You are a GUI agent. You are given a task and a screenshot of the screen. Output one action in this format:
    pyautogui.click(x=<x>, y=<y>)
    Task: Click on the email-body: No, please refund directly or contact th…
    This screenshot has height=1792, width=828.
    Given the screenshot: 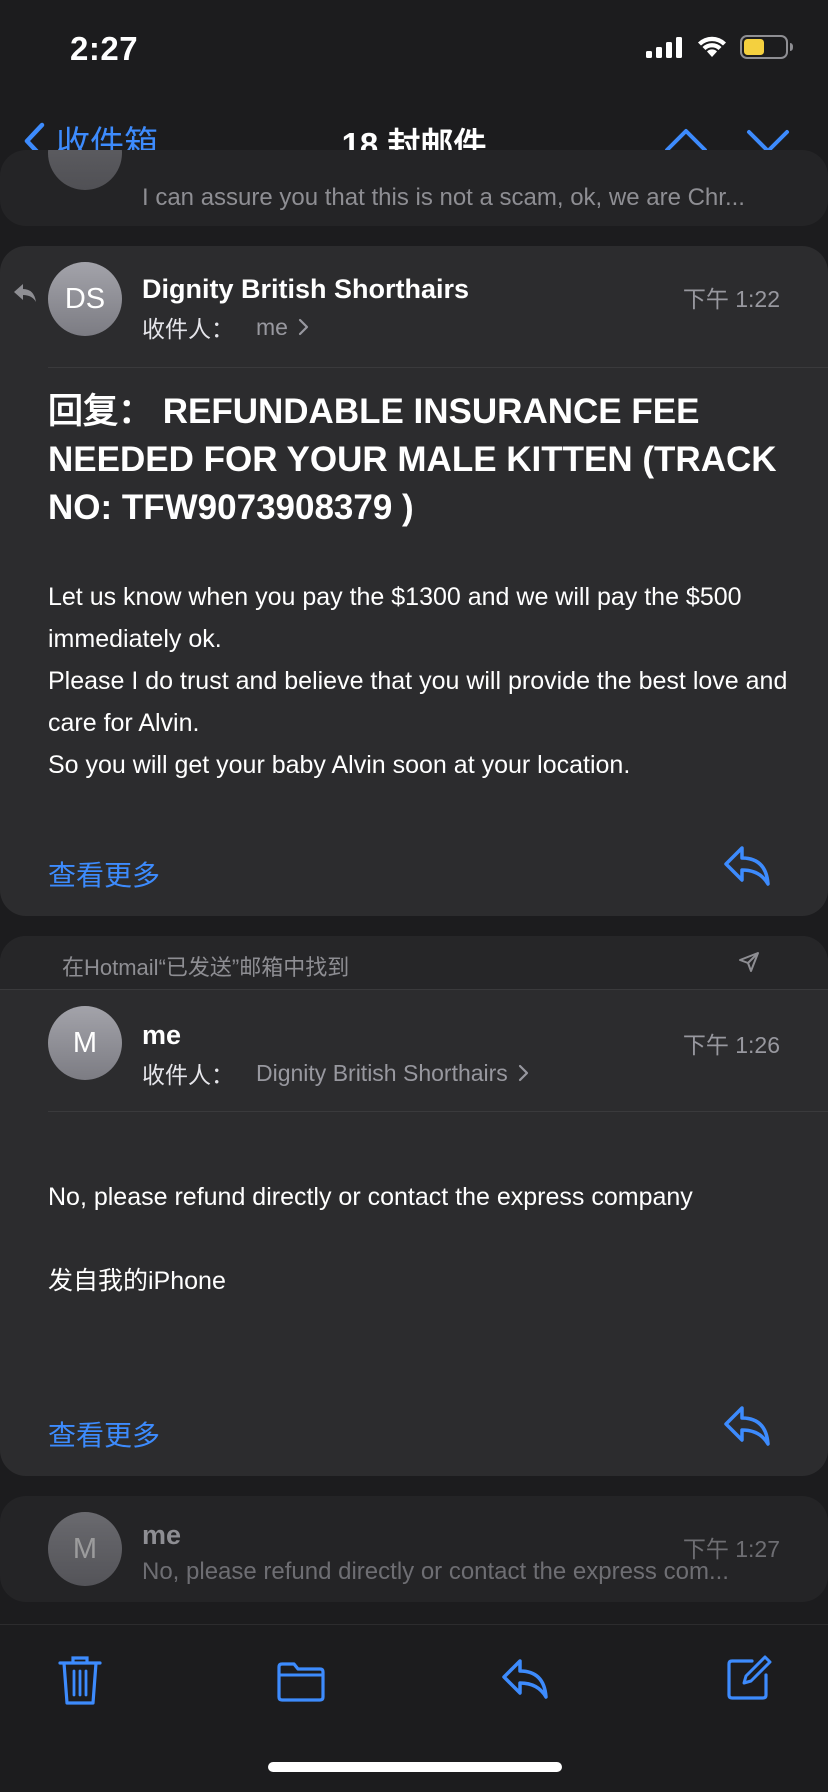 What is the action you would take?
    pyautogui.click(x=418, y=1239)
    